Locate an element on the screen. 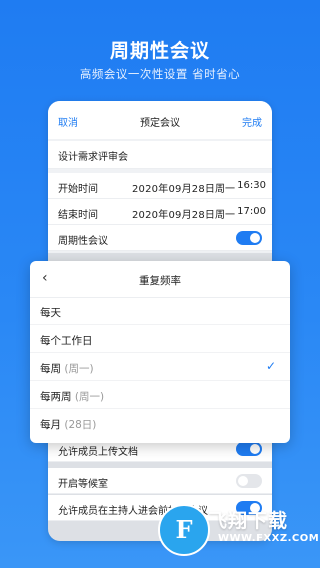 This screenshot has width=320, height=568. waiting-room-label: 开启等候室 is located at coordinates (83, 484).